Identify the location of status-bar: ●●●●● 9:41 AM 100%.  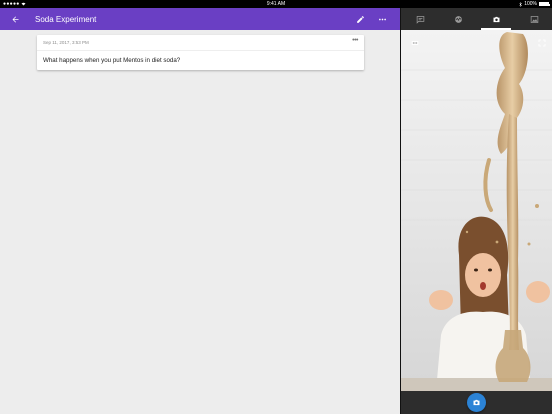
(276, 4).